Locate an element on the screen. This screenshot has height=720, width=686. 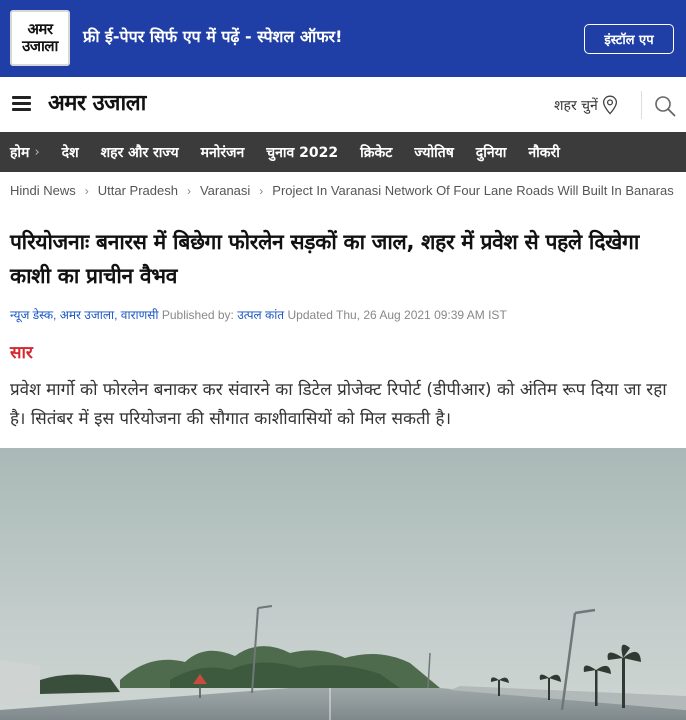
install-app-button: इंस्टॉल एप is located at coordinates (629, 39).